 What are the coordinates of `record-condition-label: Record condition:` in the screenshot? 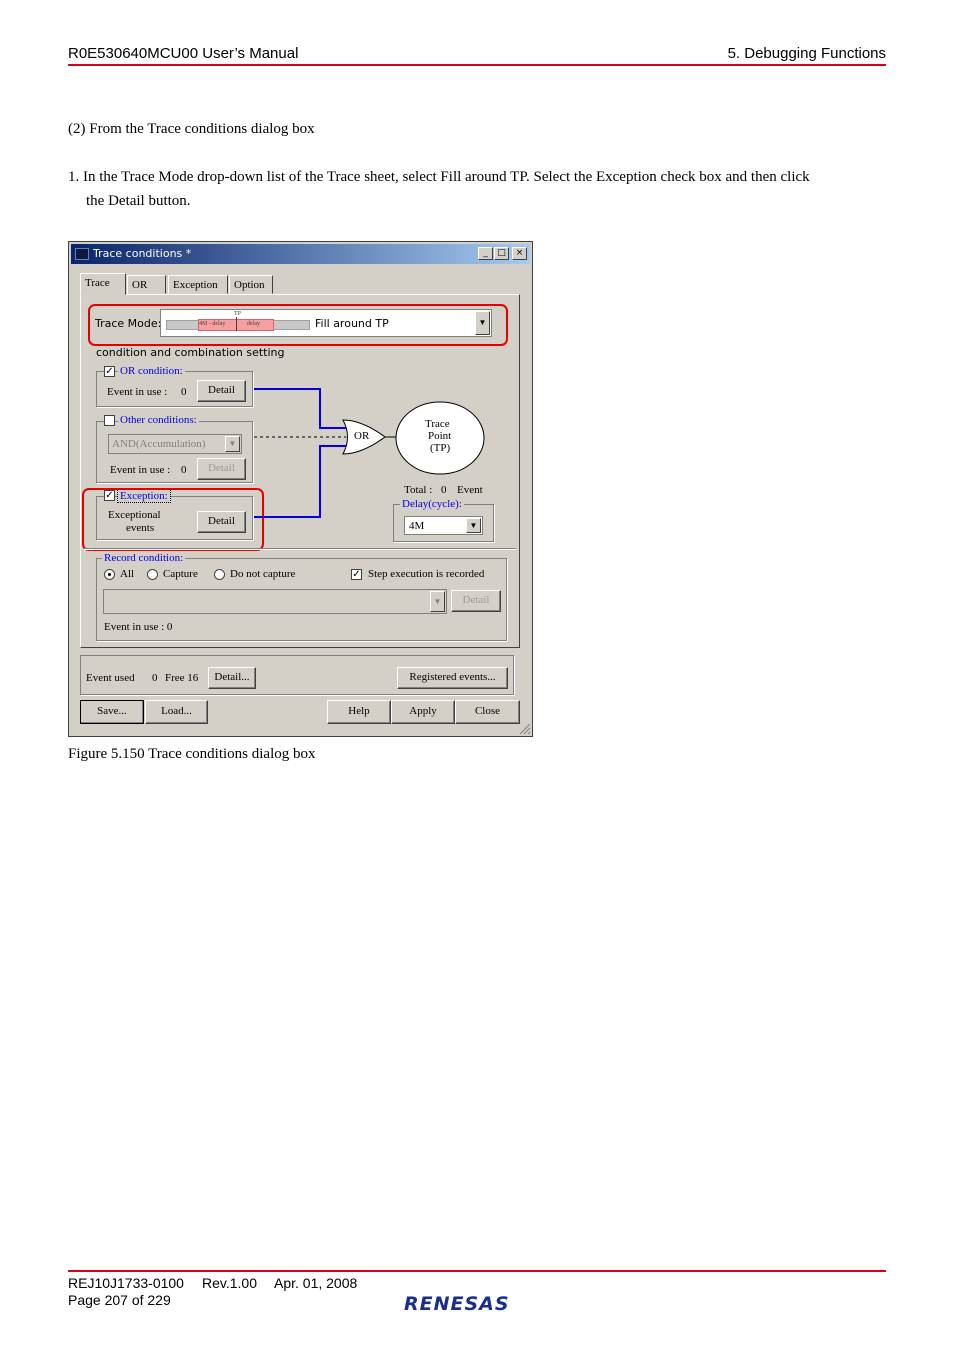 It's located at (144, 558).